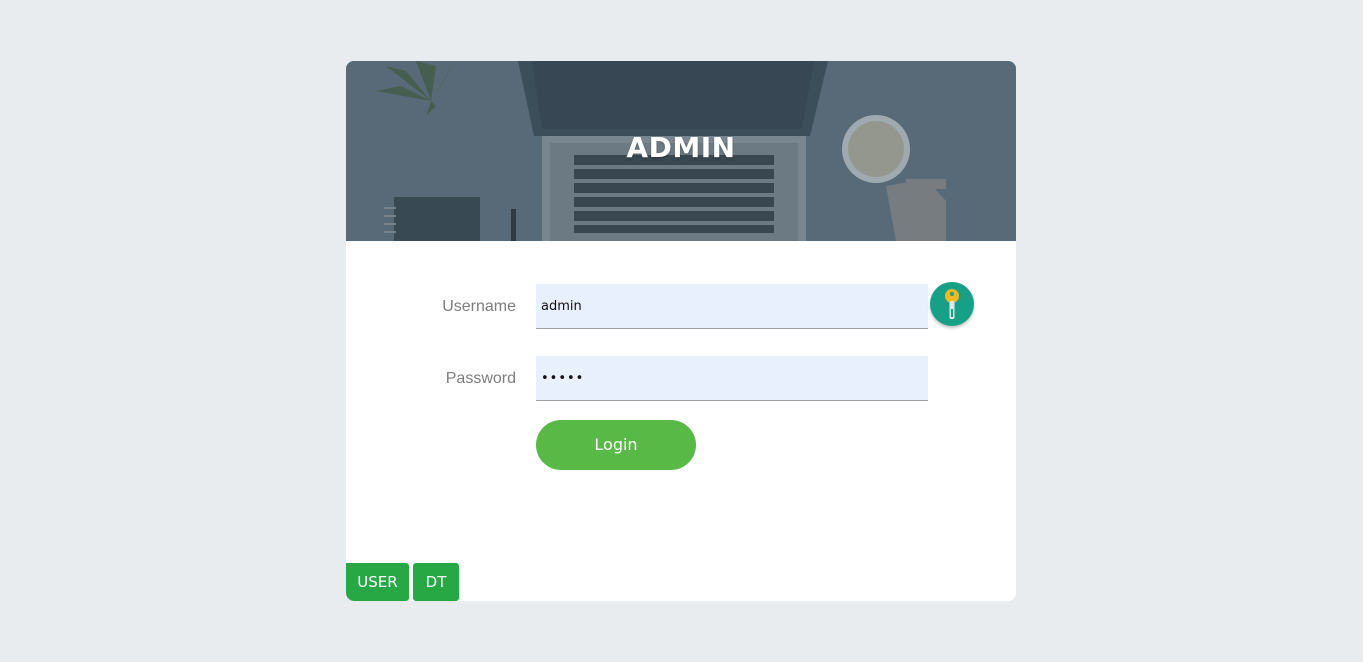 The height and width of the screenshot is (662, 1363). I want to click on password-label: Password, so click(480, 378).